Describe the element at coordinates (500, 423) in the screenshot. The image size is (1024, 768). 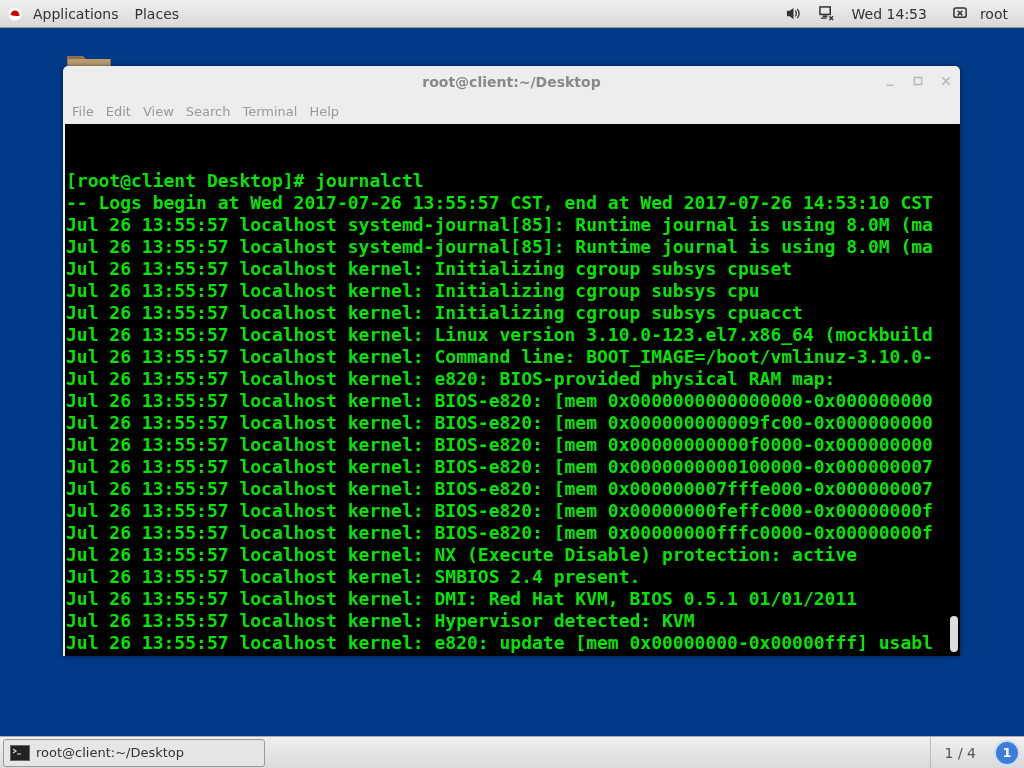
I see `terminal-line: Jul 26 13:55:57 localhost kernel: BIOS-e820: [mem 0x000000000009fc00-0x000000000` at that location.